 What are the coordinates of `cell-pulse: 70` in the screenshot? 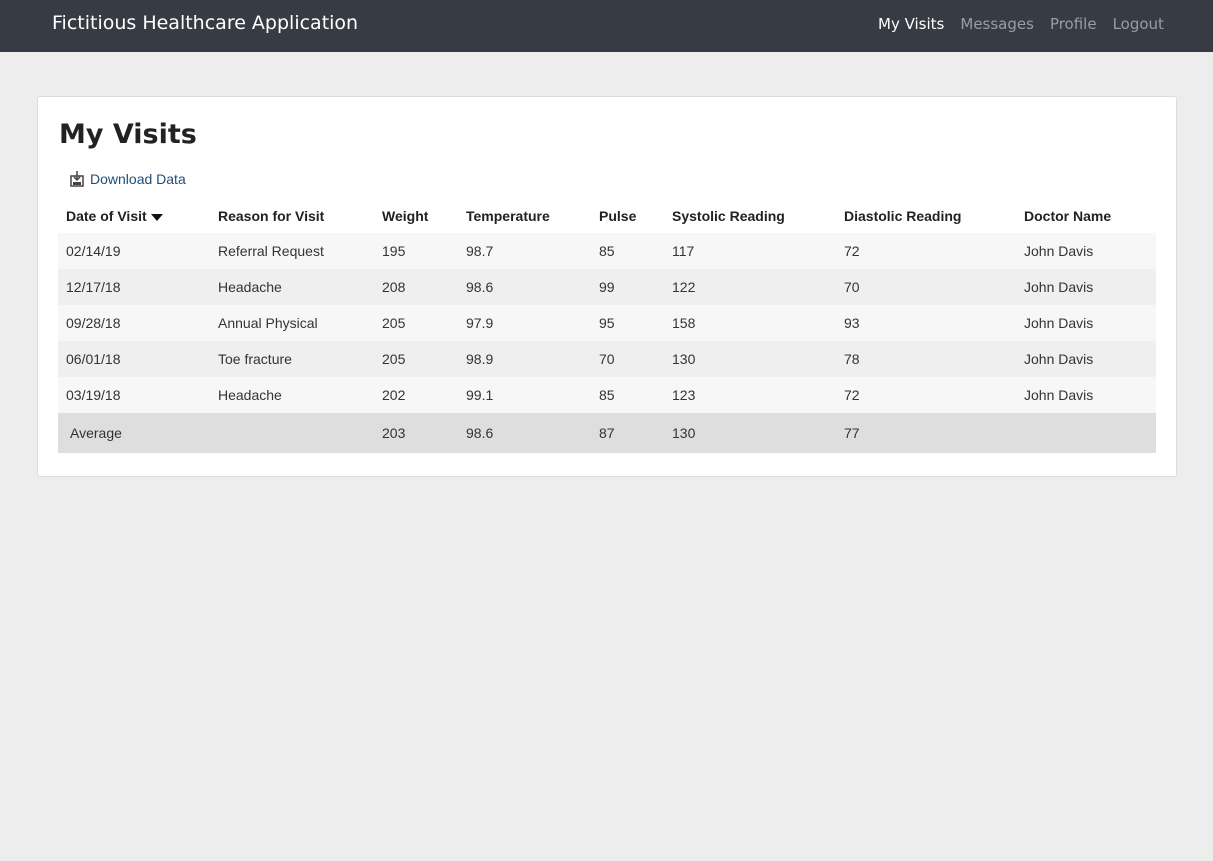 It's located at (607, 359).